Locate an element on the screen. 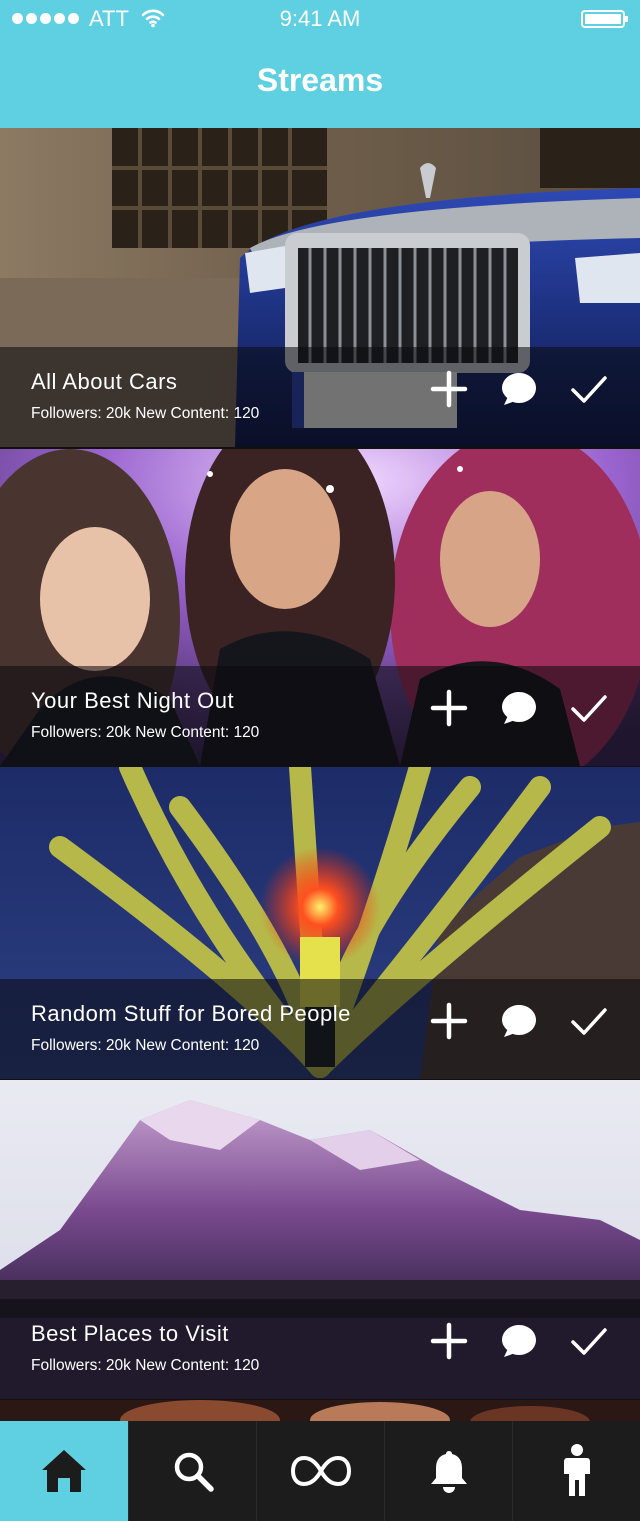  search-icon is located at coordinates (194, 1472).